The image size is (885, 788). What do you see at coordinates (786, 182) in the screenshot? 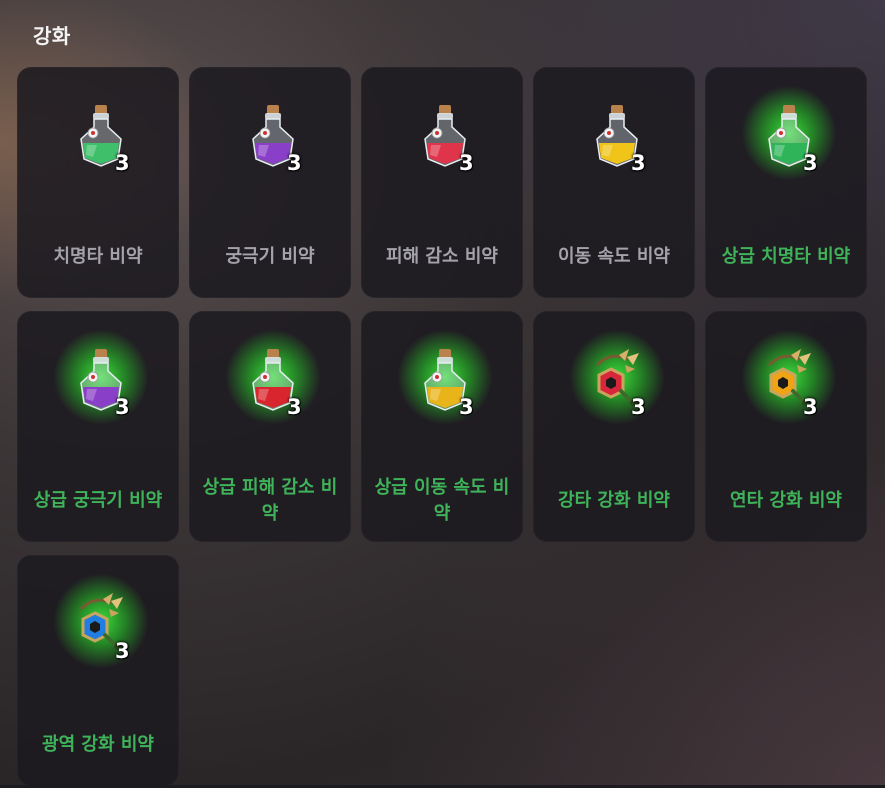
I see `item-card: 3 상급 치명타 비약` at bounding box center [786, 182].